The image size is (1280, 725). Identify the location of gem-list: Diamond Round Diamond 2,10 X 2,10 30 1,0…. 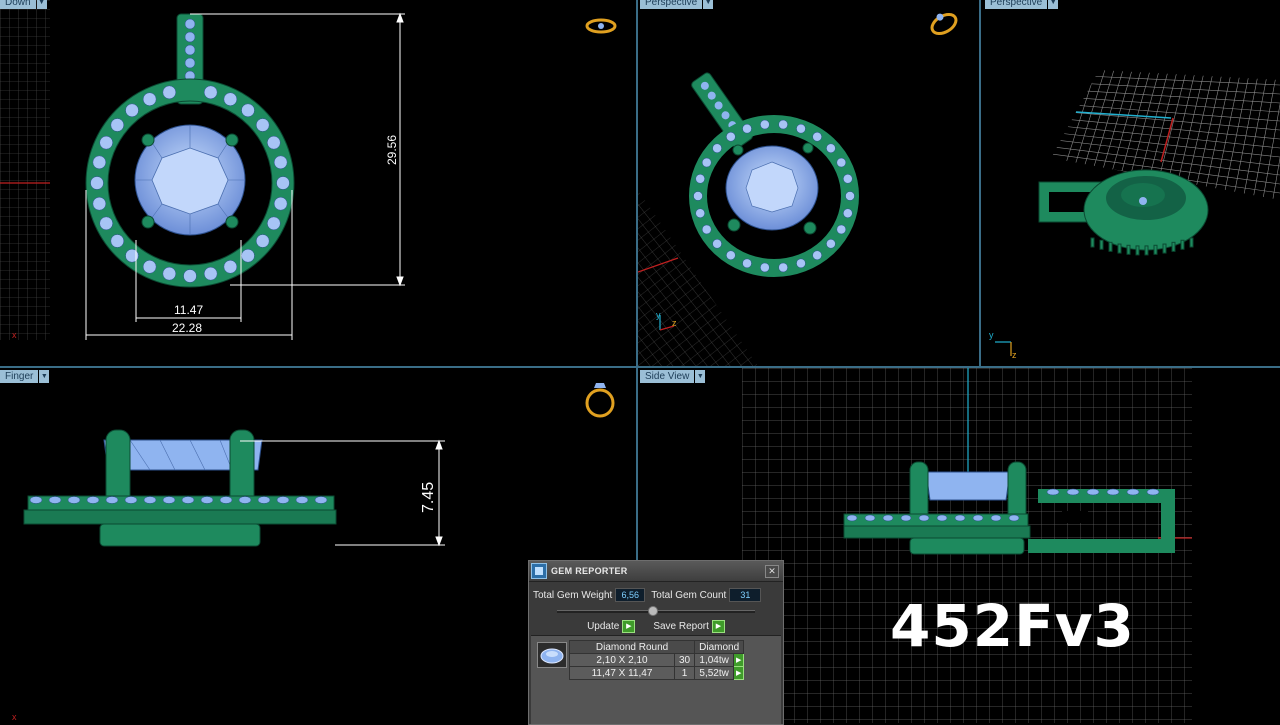
(656, 679).